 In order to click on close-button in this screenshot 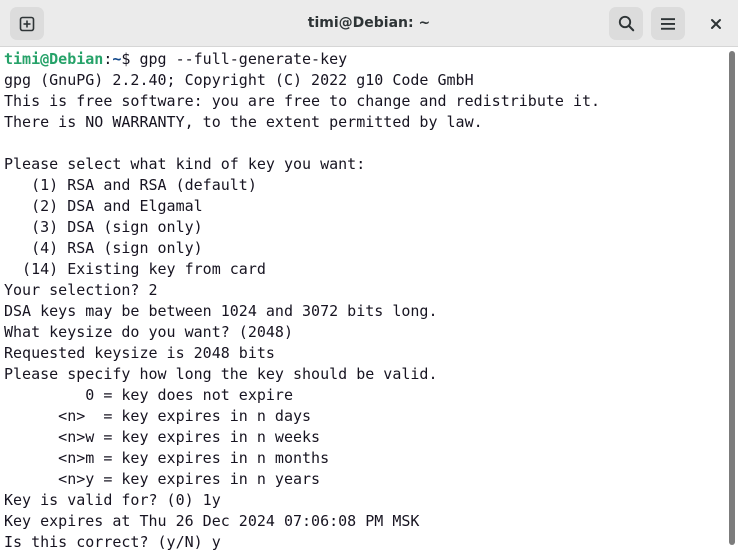, I will do `click(716, 23)`.